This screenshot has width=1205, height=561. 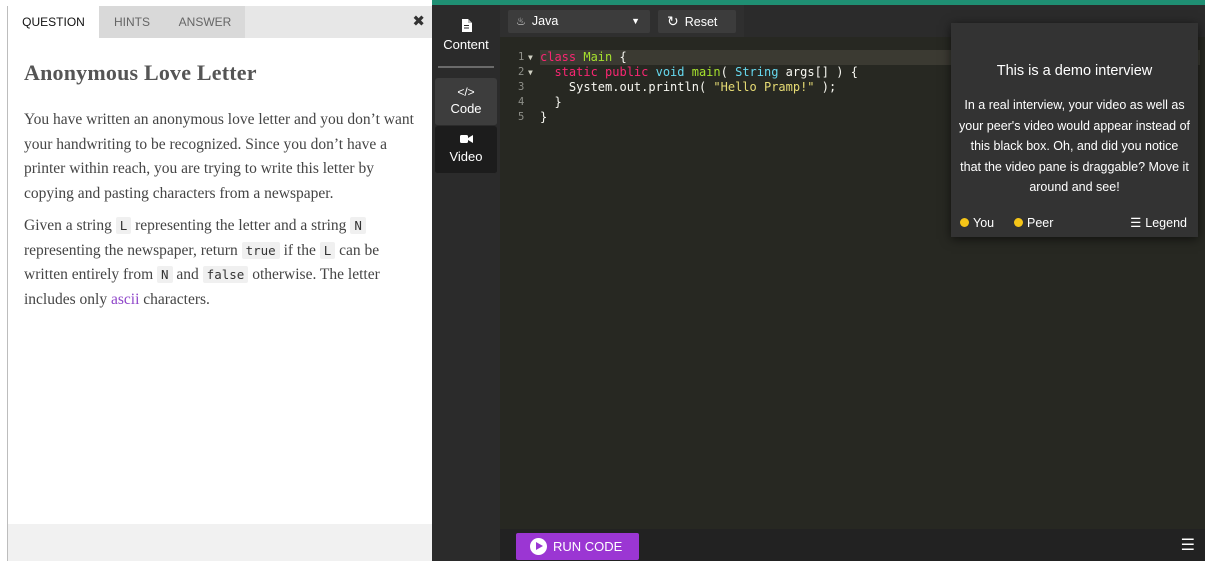 What do you see at coordinates (545, 21) in the screenshot?
I see `language-value: Java` at bounding box center [545, 21].